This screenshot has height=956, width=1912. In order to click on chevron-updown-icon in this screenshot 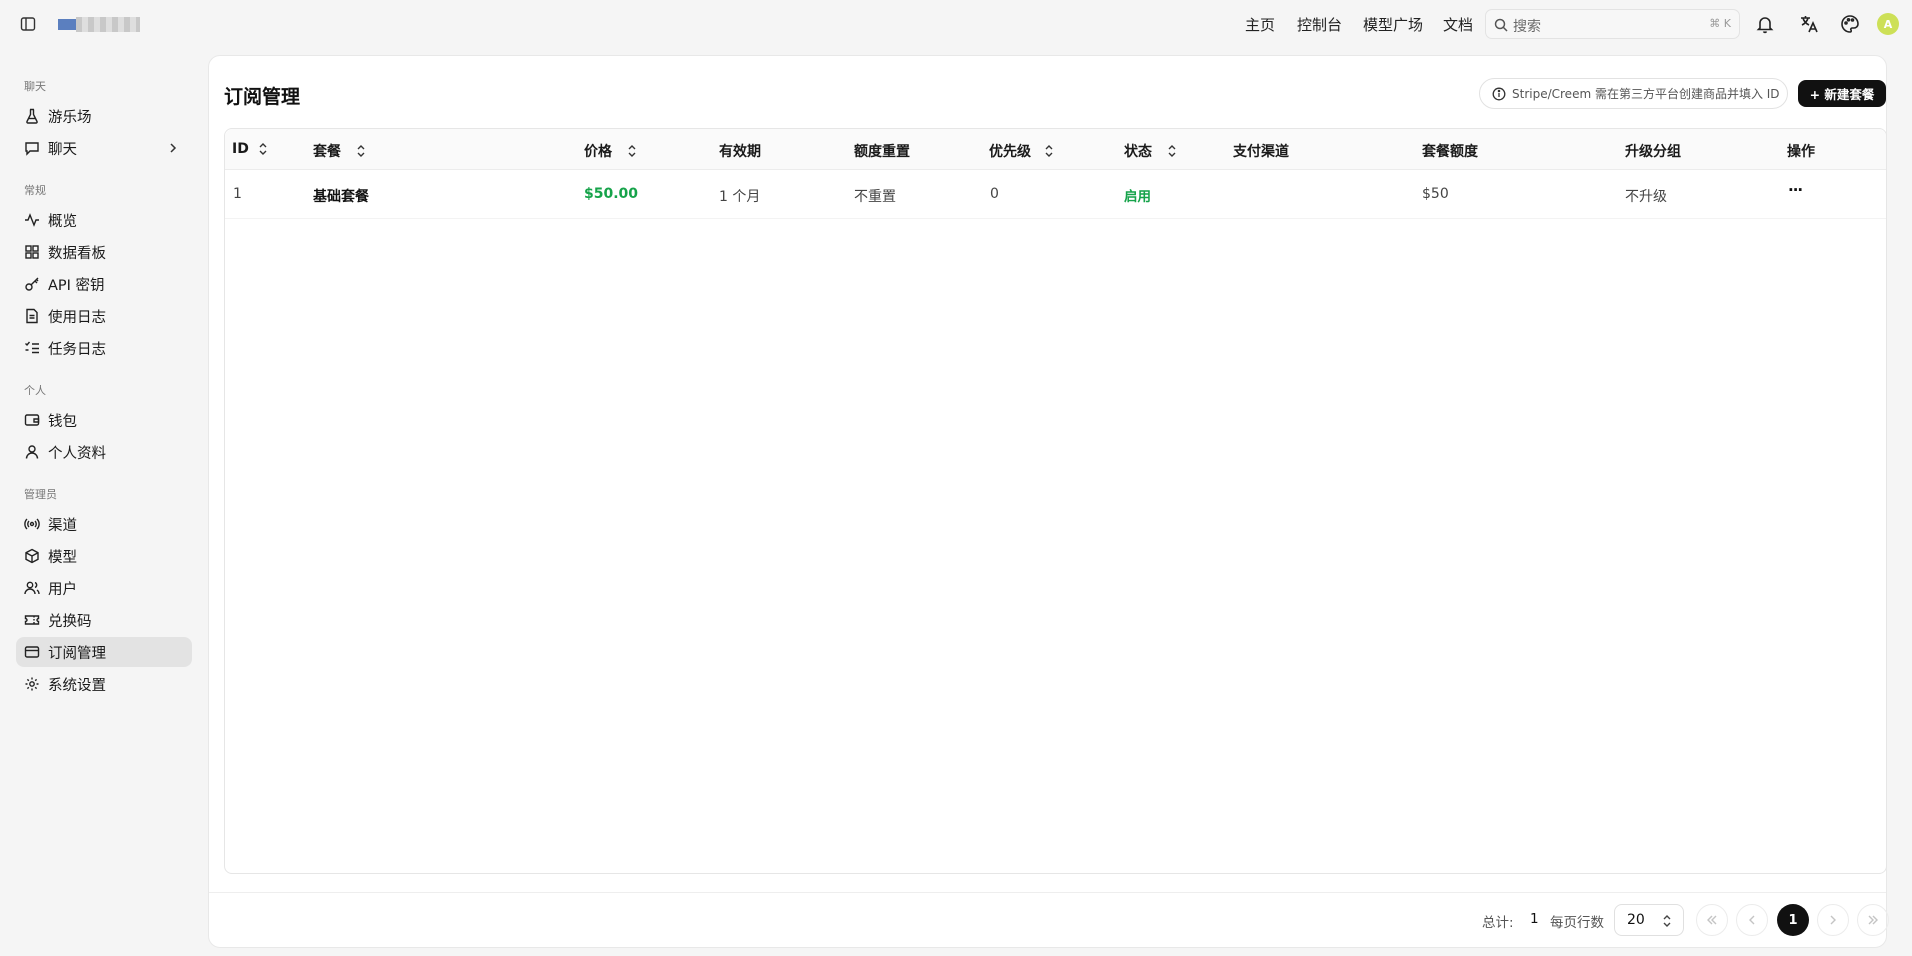, I will do `click(1667, 923)`.